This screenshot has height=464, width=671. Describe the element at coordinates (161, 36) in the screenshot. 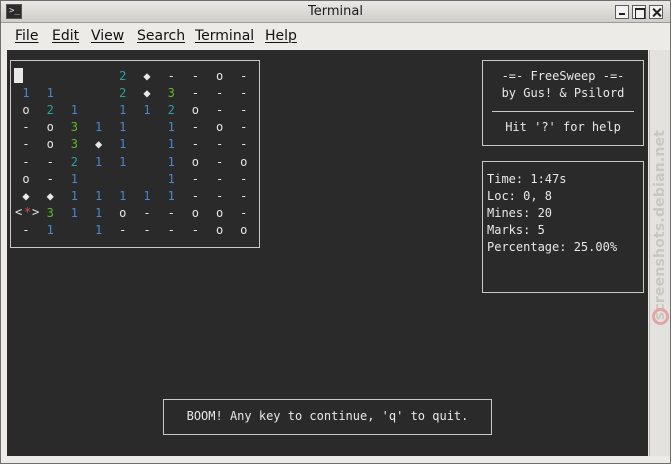

I see `menu-search: Search` at that location.